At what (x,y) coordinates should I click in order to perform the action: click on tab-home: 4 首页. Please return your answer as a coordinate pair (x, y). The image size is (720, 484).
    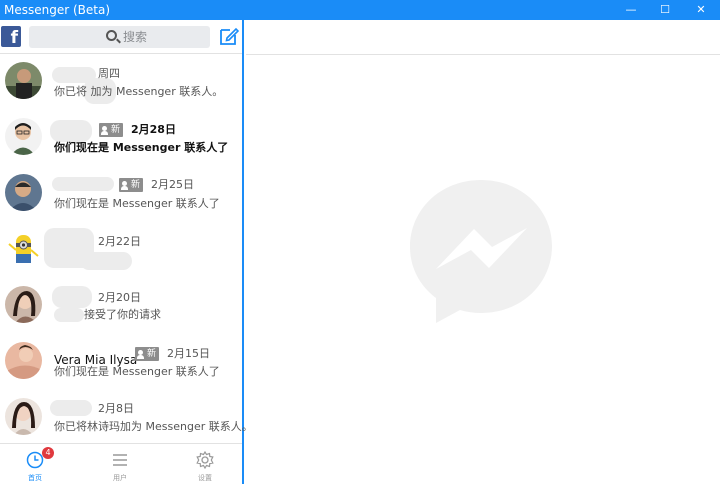
    Looking at the image, I should click on (35, 464).